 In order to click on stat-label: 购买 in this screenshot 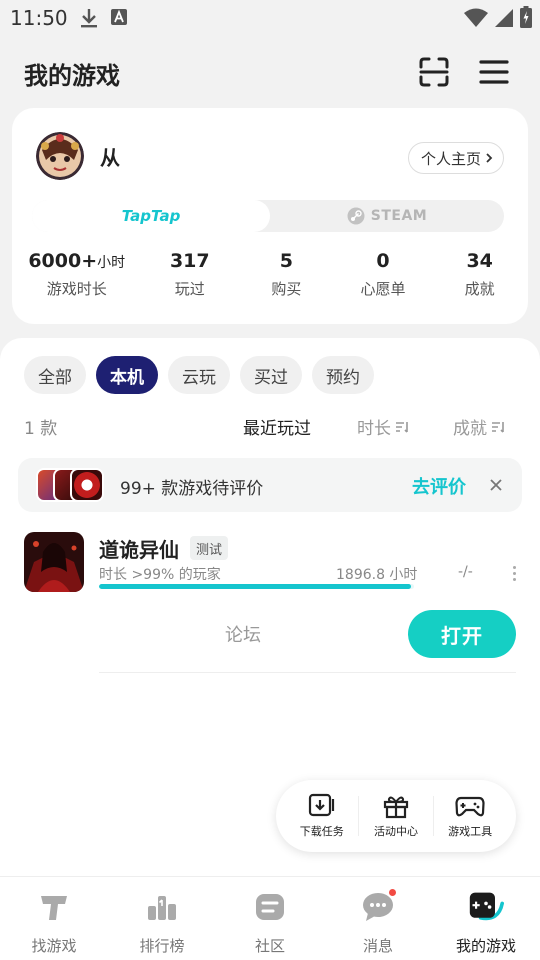, I will do `click(286, 289)`.